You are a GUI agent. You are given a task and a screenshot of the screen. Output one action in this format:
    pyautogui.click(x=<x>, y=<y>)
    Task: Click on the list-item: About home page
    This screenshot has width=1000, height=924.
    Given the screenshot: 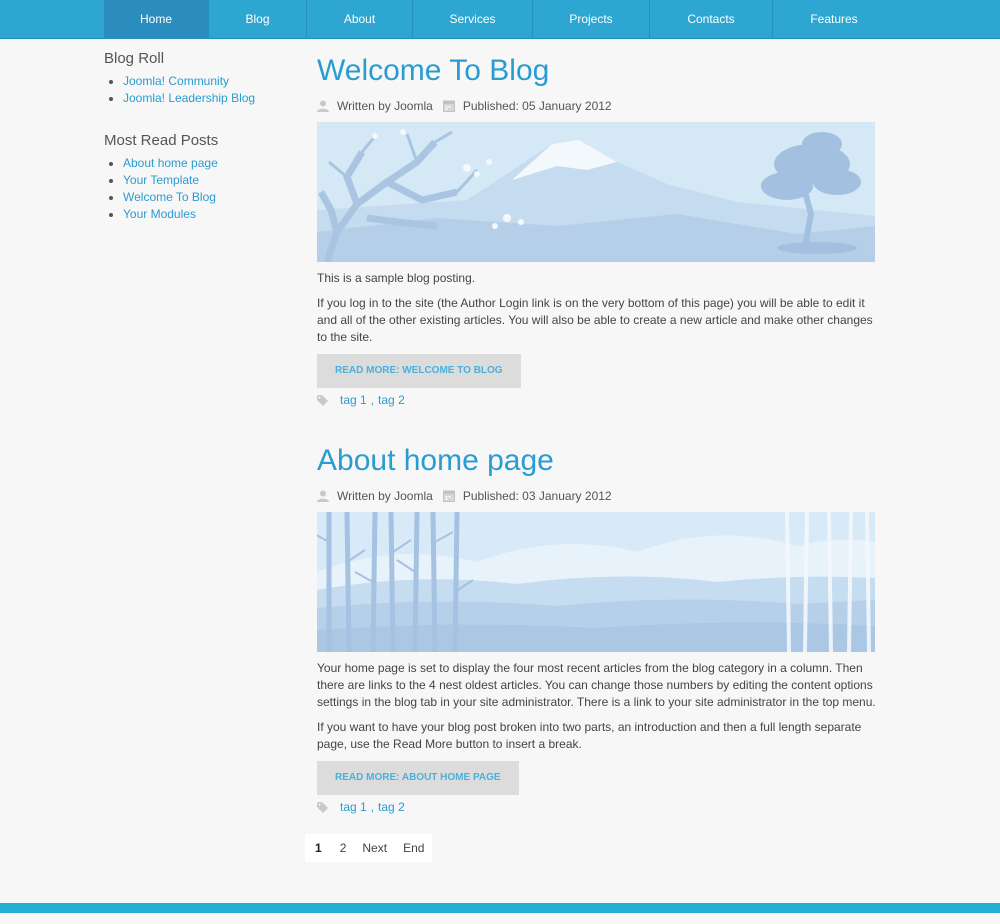 What is the action you would take?
    pyautogui.click(x=208, y=163)
    